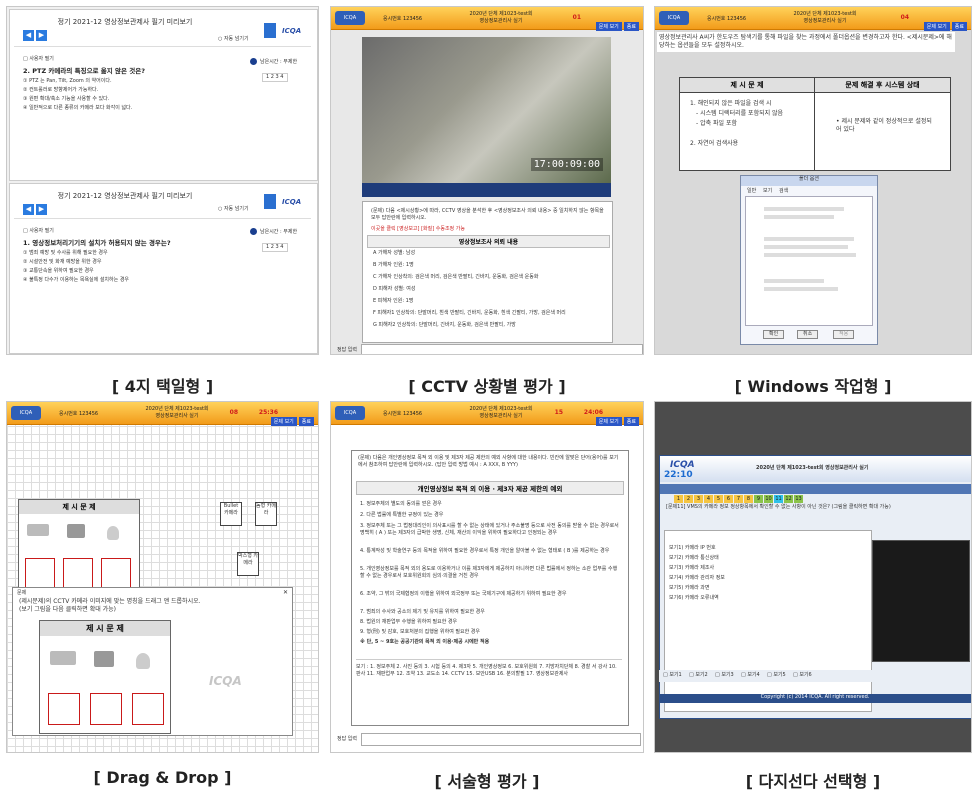  I want to click on question-number-button: 11, so click(778, 499).